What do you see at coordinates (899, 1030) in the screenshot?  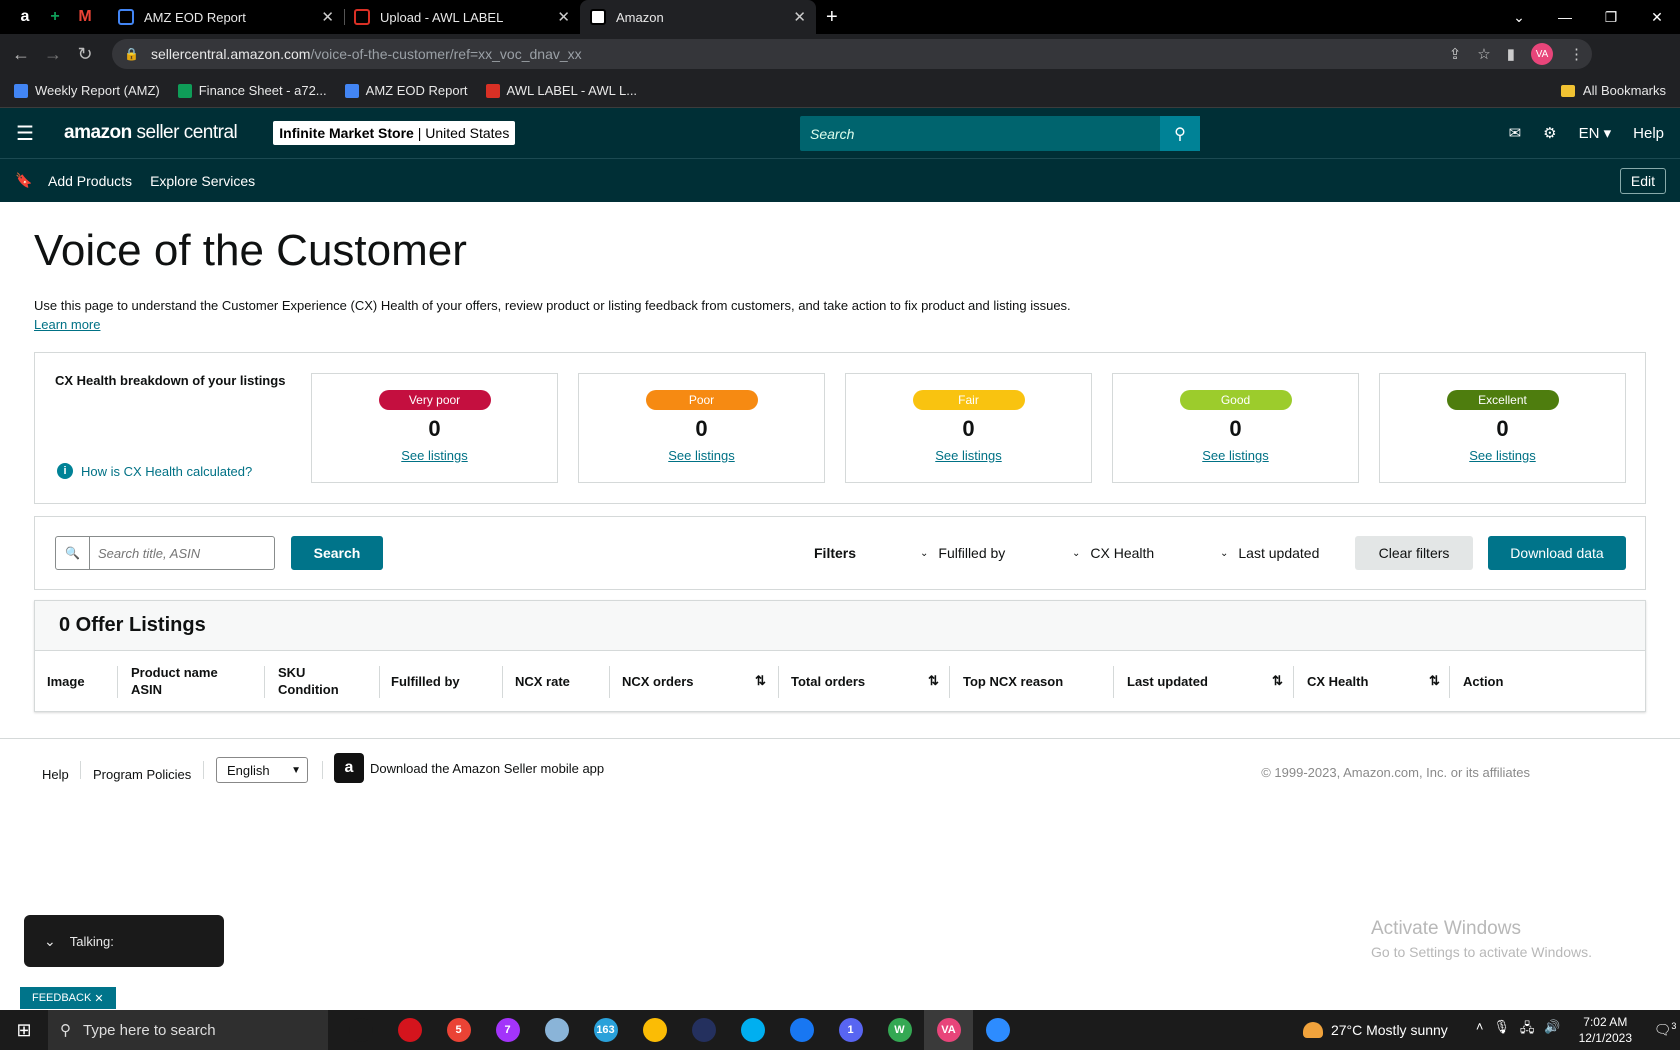 I see `chrome-icon: W` at bounding box center [899, 1030].